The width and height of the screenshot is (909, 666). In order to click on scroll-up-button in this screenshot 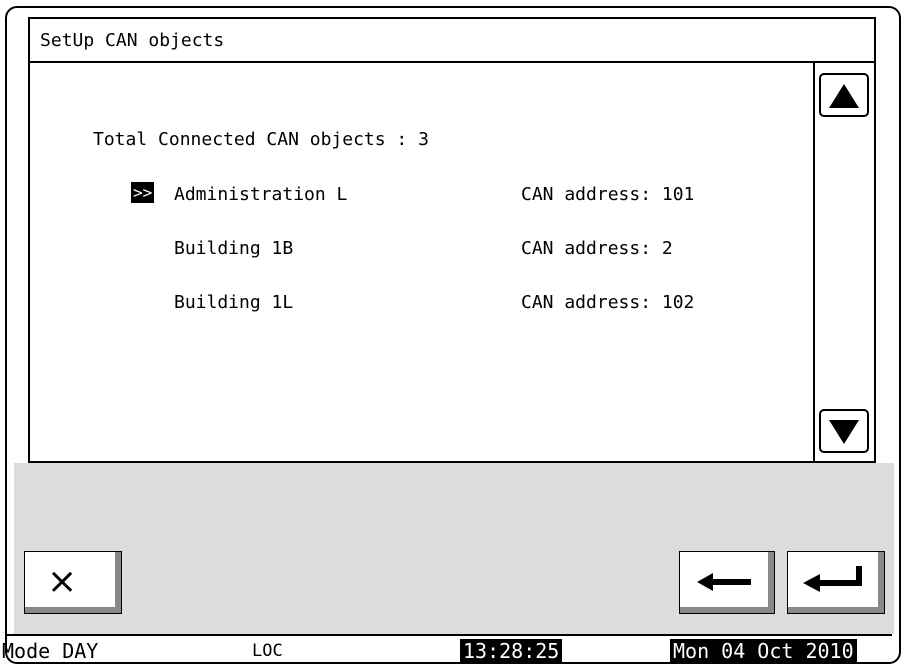, I will do `click(844, 95)`.